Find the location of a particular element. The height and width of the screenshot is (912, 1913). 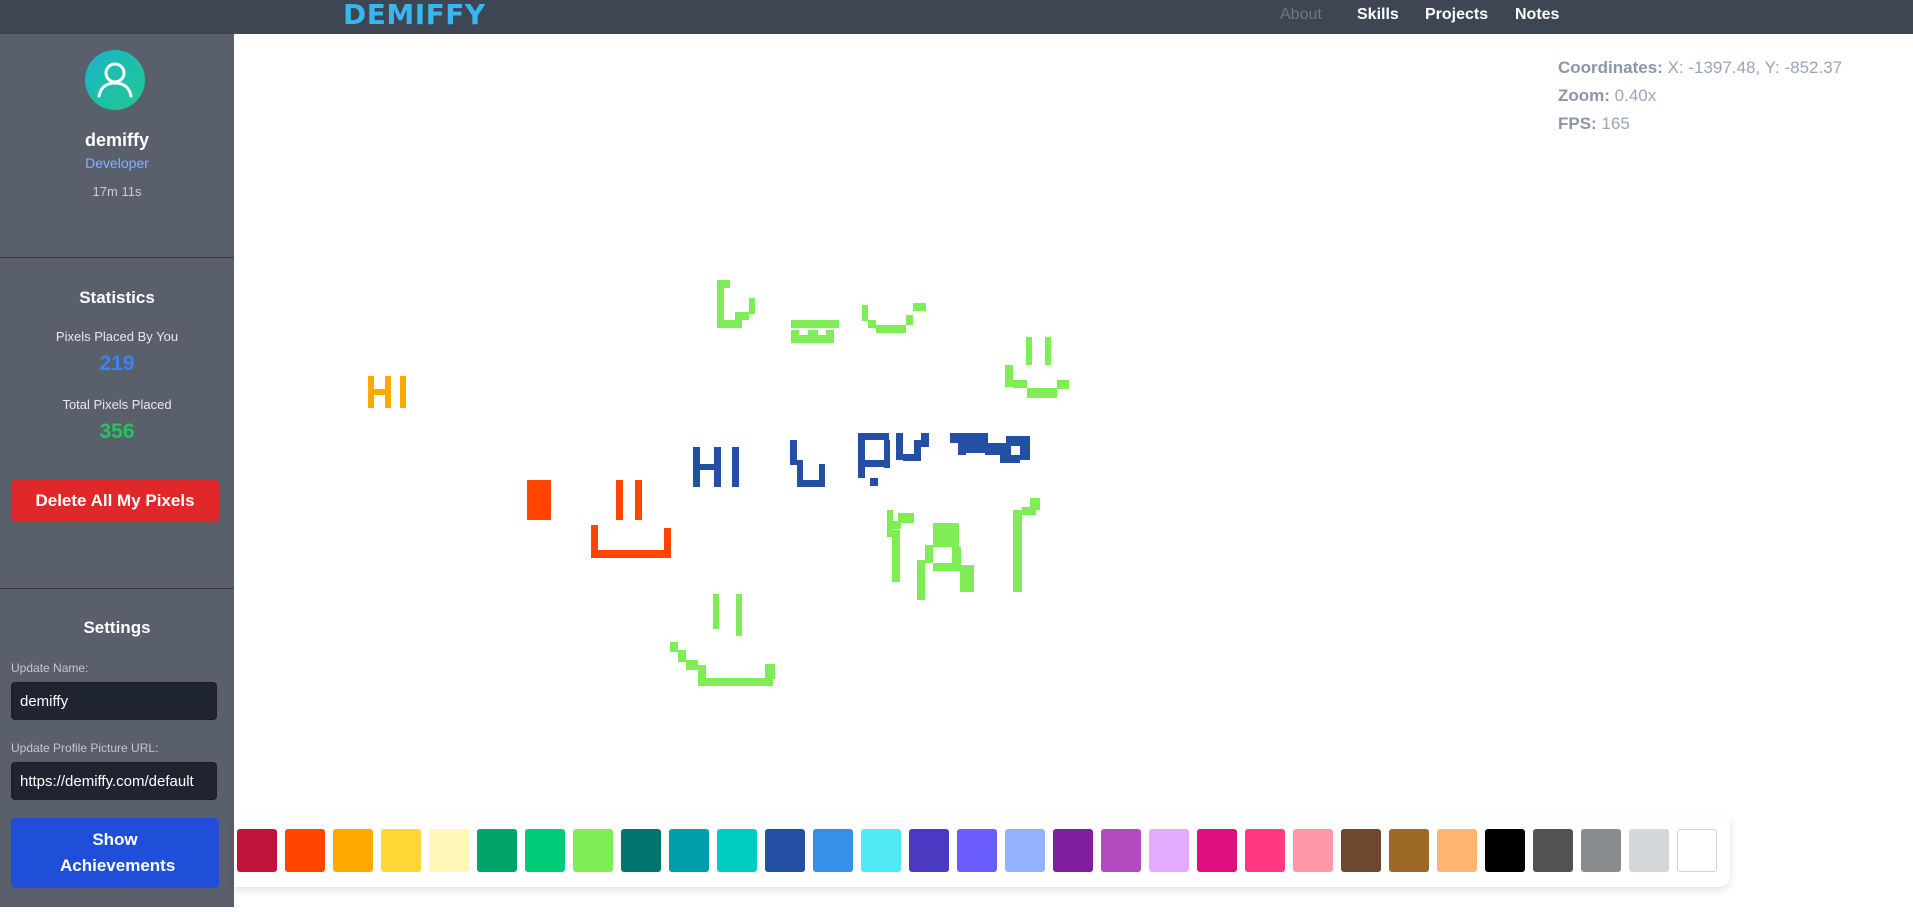

fps-readout: FPS: 165 is located at coordinates (1594, 124).